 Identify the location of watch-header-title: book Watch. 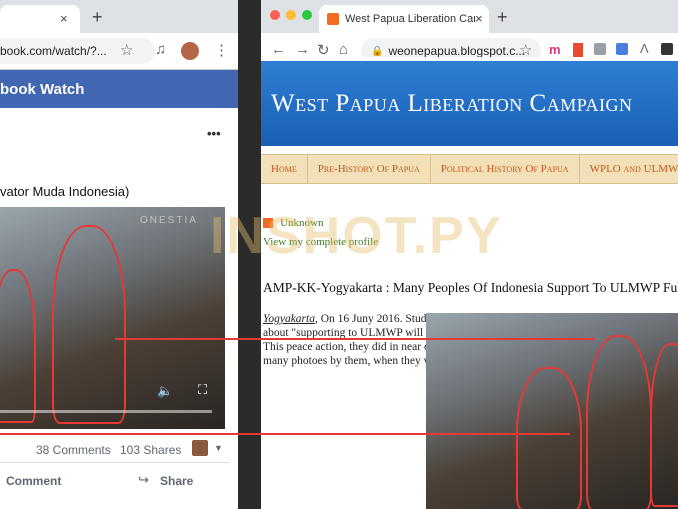
(42, 89).